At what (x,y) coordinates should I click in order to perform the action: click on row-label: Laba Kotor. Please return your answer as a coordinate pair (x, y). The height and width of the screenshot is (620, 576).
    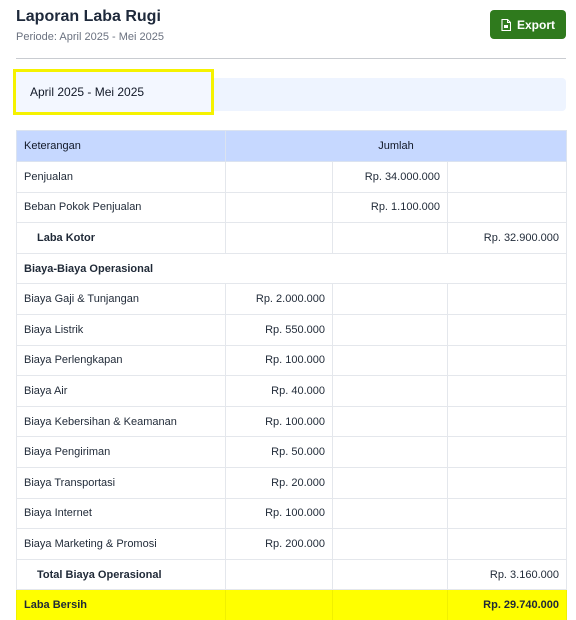
    Looking at the image, I should click on (121, 238).